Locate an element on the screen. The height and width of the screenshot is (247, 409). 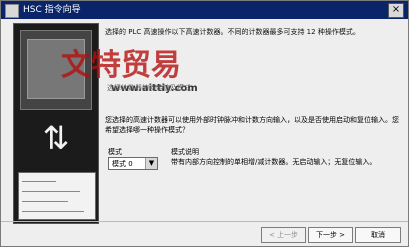
window-title: HSC 指令向导 is located at coordinates (52, 10).